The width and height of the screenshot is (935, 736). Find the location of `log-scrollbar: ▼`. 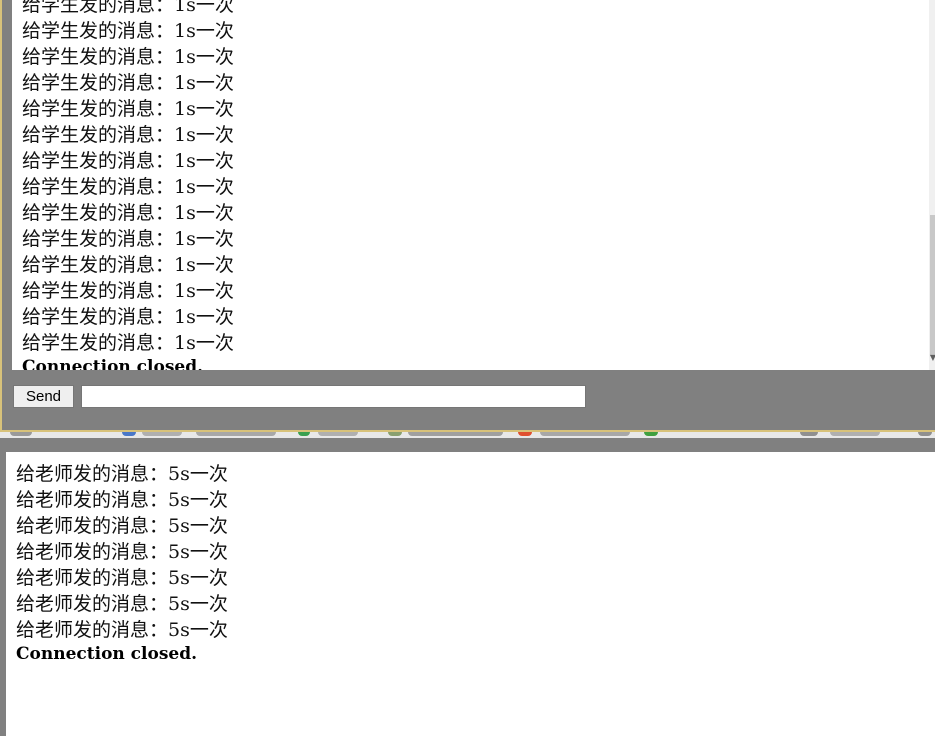

log-scrollbar: ▼ is located at coordinates (932, 185).